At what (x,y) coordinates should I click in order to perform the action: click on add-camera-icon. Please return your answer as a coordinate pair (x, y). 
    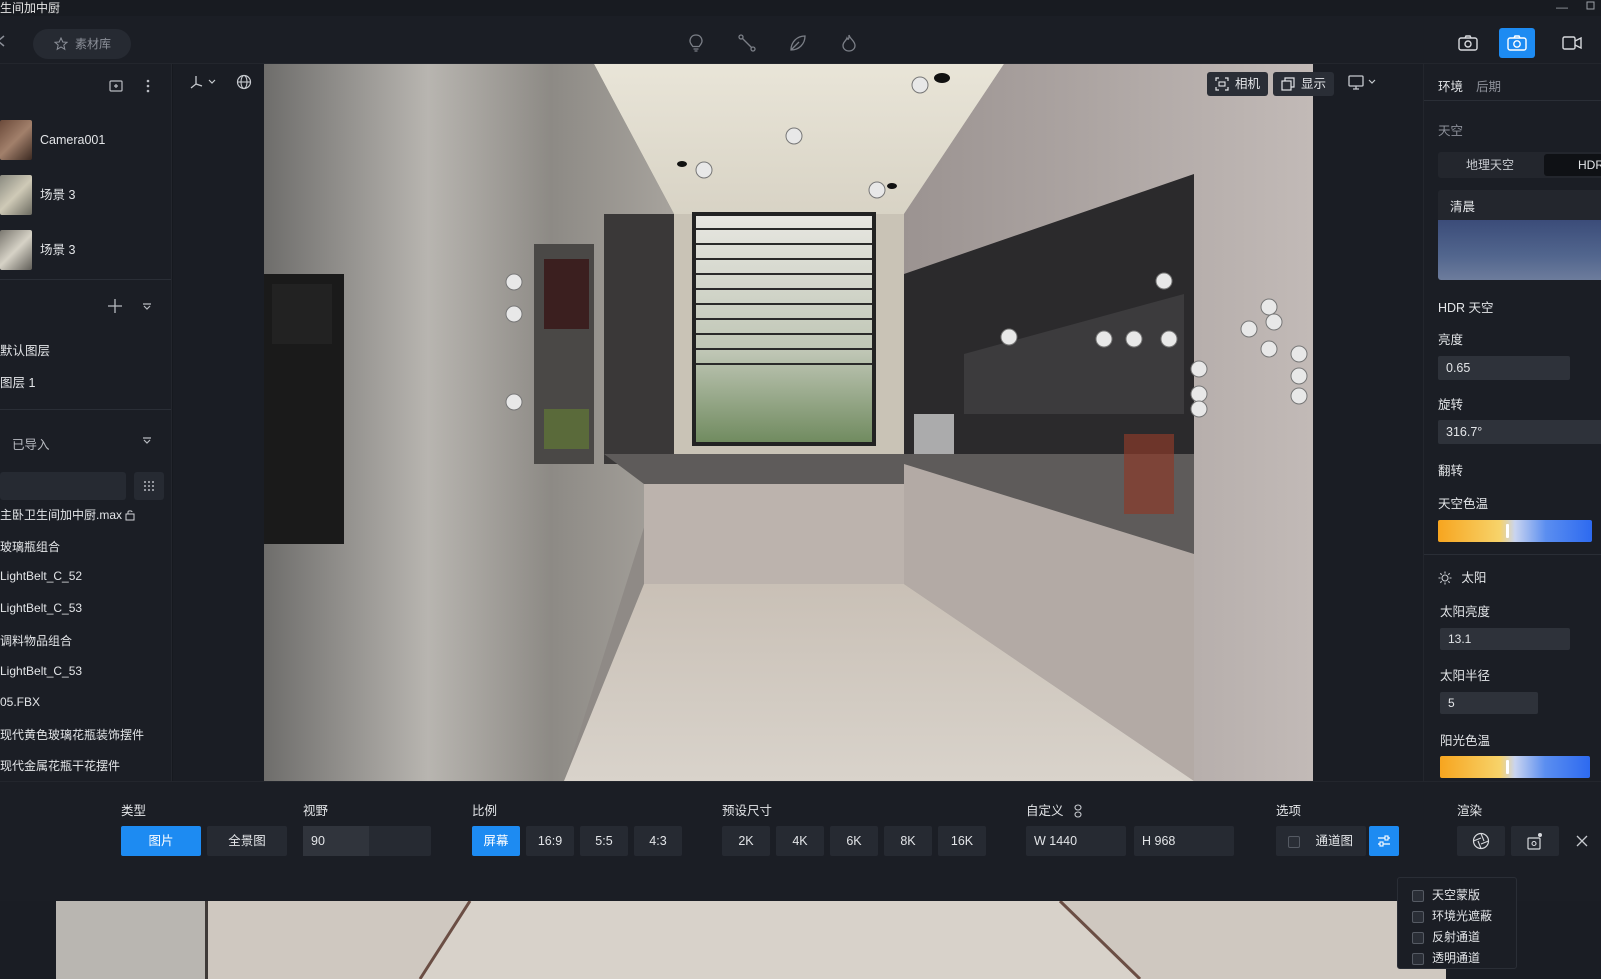
    Looking at the image, I should click on (116, 86).